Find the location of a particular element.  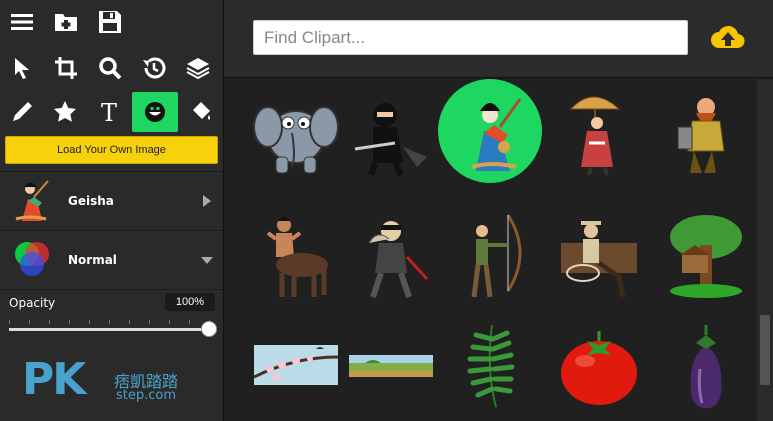

opacity-label: Opacity is located at coordinates (32, 303).